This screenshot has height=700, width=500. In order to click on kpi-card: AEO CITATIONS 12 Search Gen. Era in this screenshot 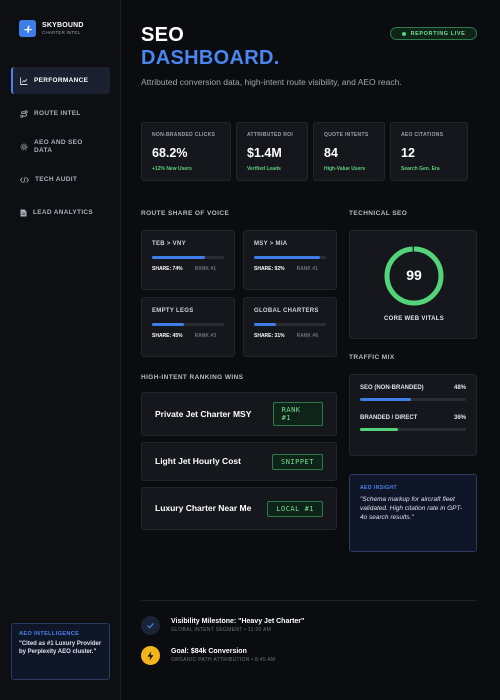, I will do `click(429, 151)`.